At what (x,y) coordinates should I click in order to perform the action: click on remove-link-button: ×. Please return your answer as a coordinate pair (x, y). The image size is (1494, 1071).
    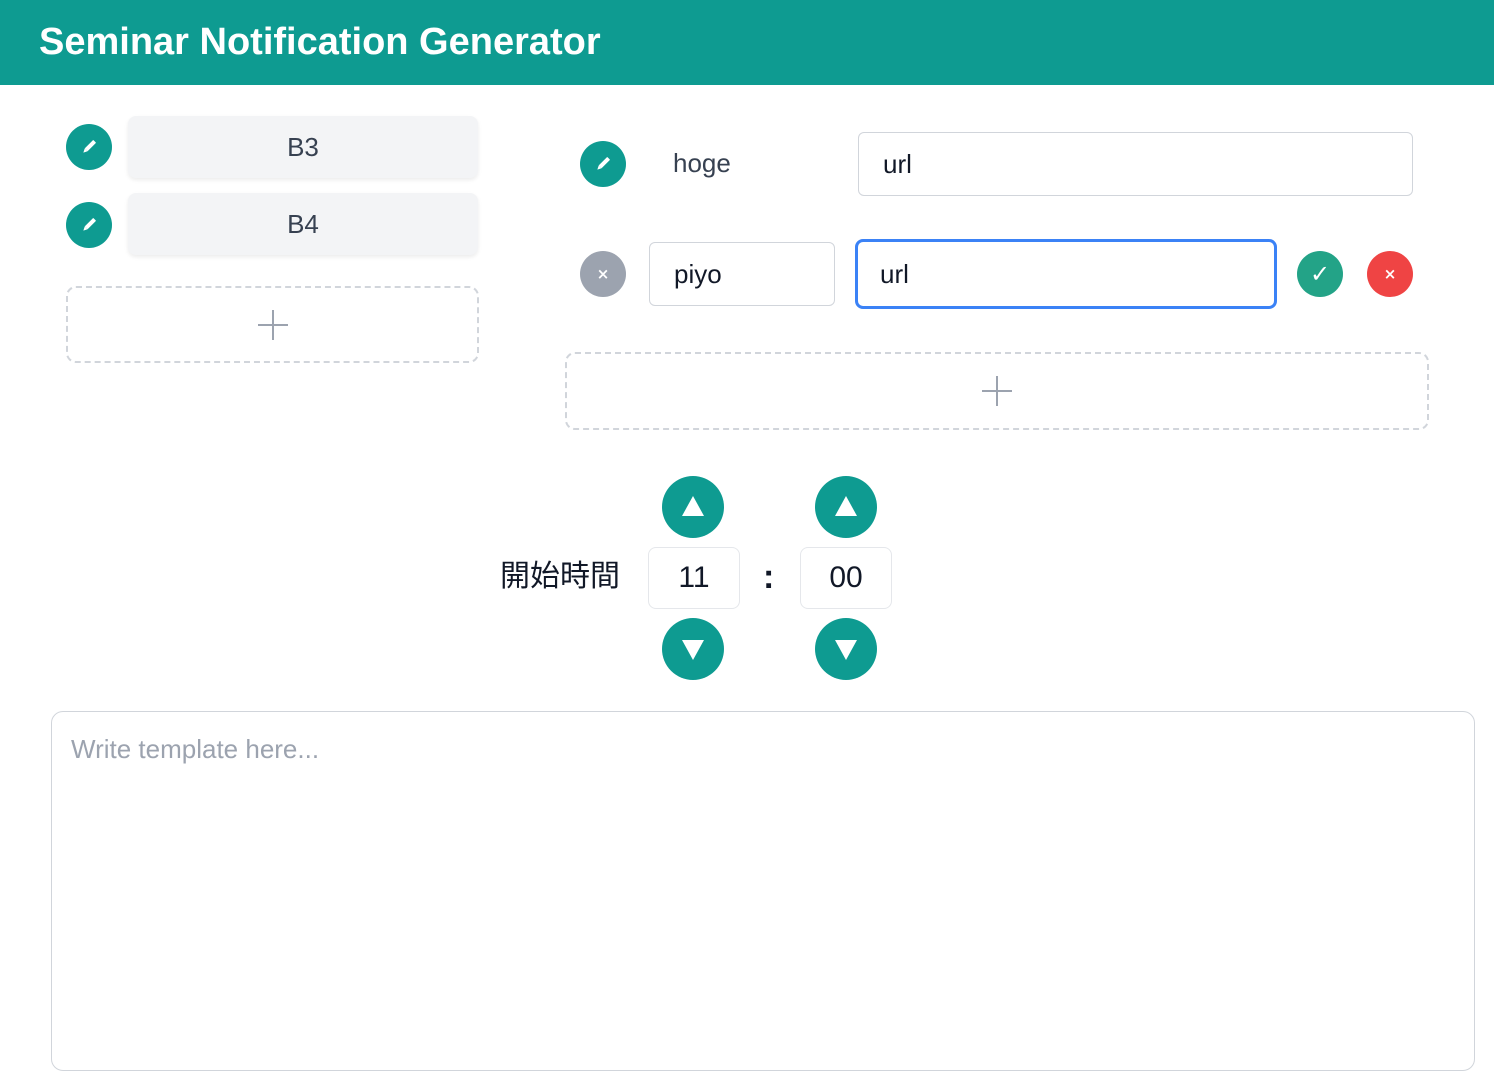
    Looking at the image, I should click on (603, 274).